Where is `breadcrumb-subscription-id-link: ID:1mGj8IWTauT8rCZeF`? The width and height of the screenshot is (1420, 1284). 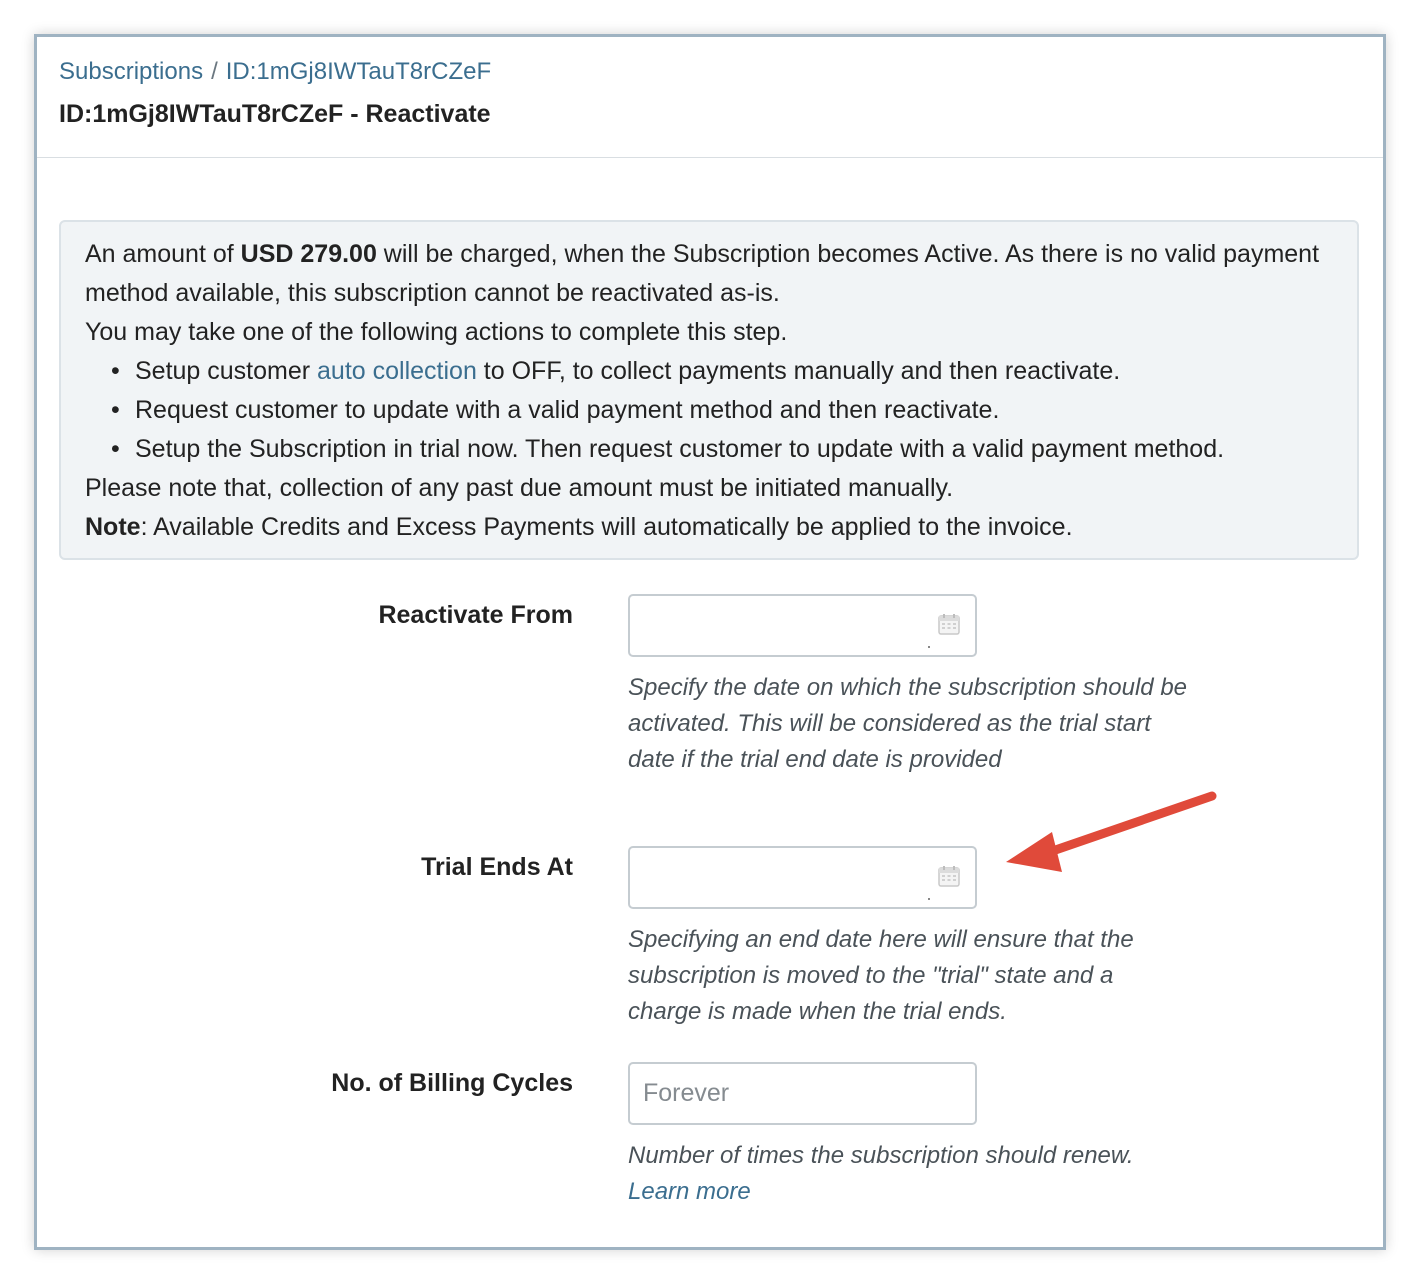
breadcrumb-subscription-id-link: ID:1mGj8IWTauT8rCZeF is located at coordinates (358, 71).